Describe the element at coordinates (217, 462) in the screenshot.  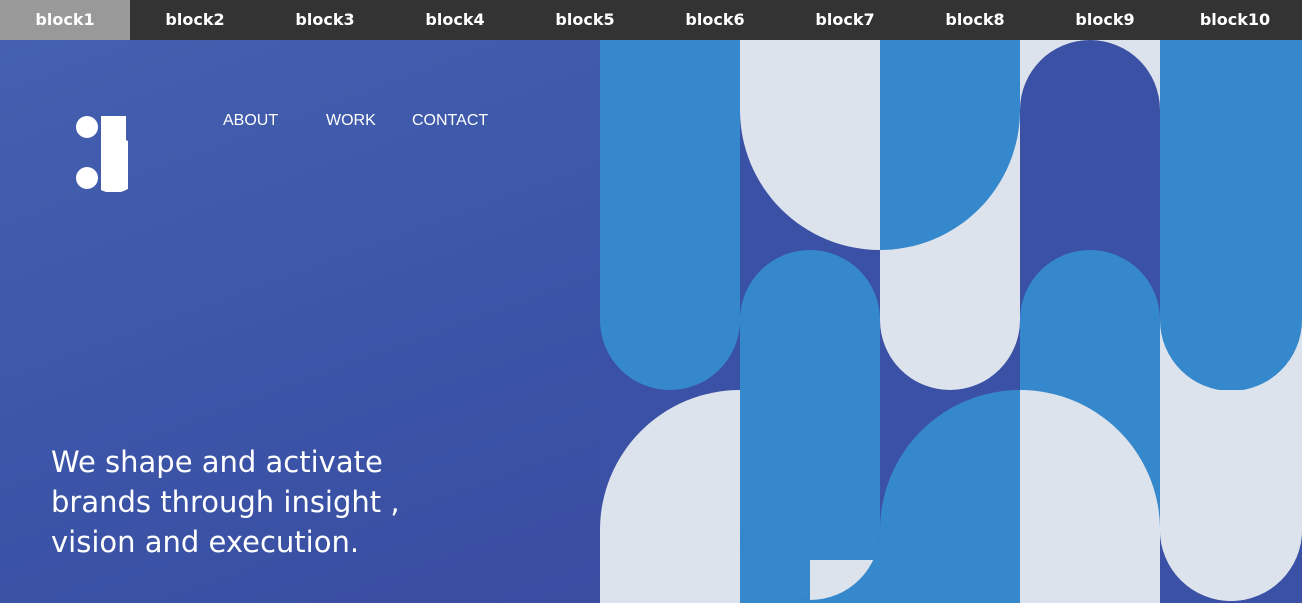
I see `headline-line-1: We shape and activate` at that location.